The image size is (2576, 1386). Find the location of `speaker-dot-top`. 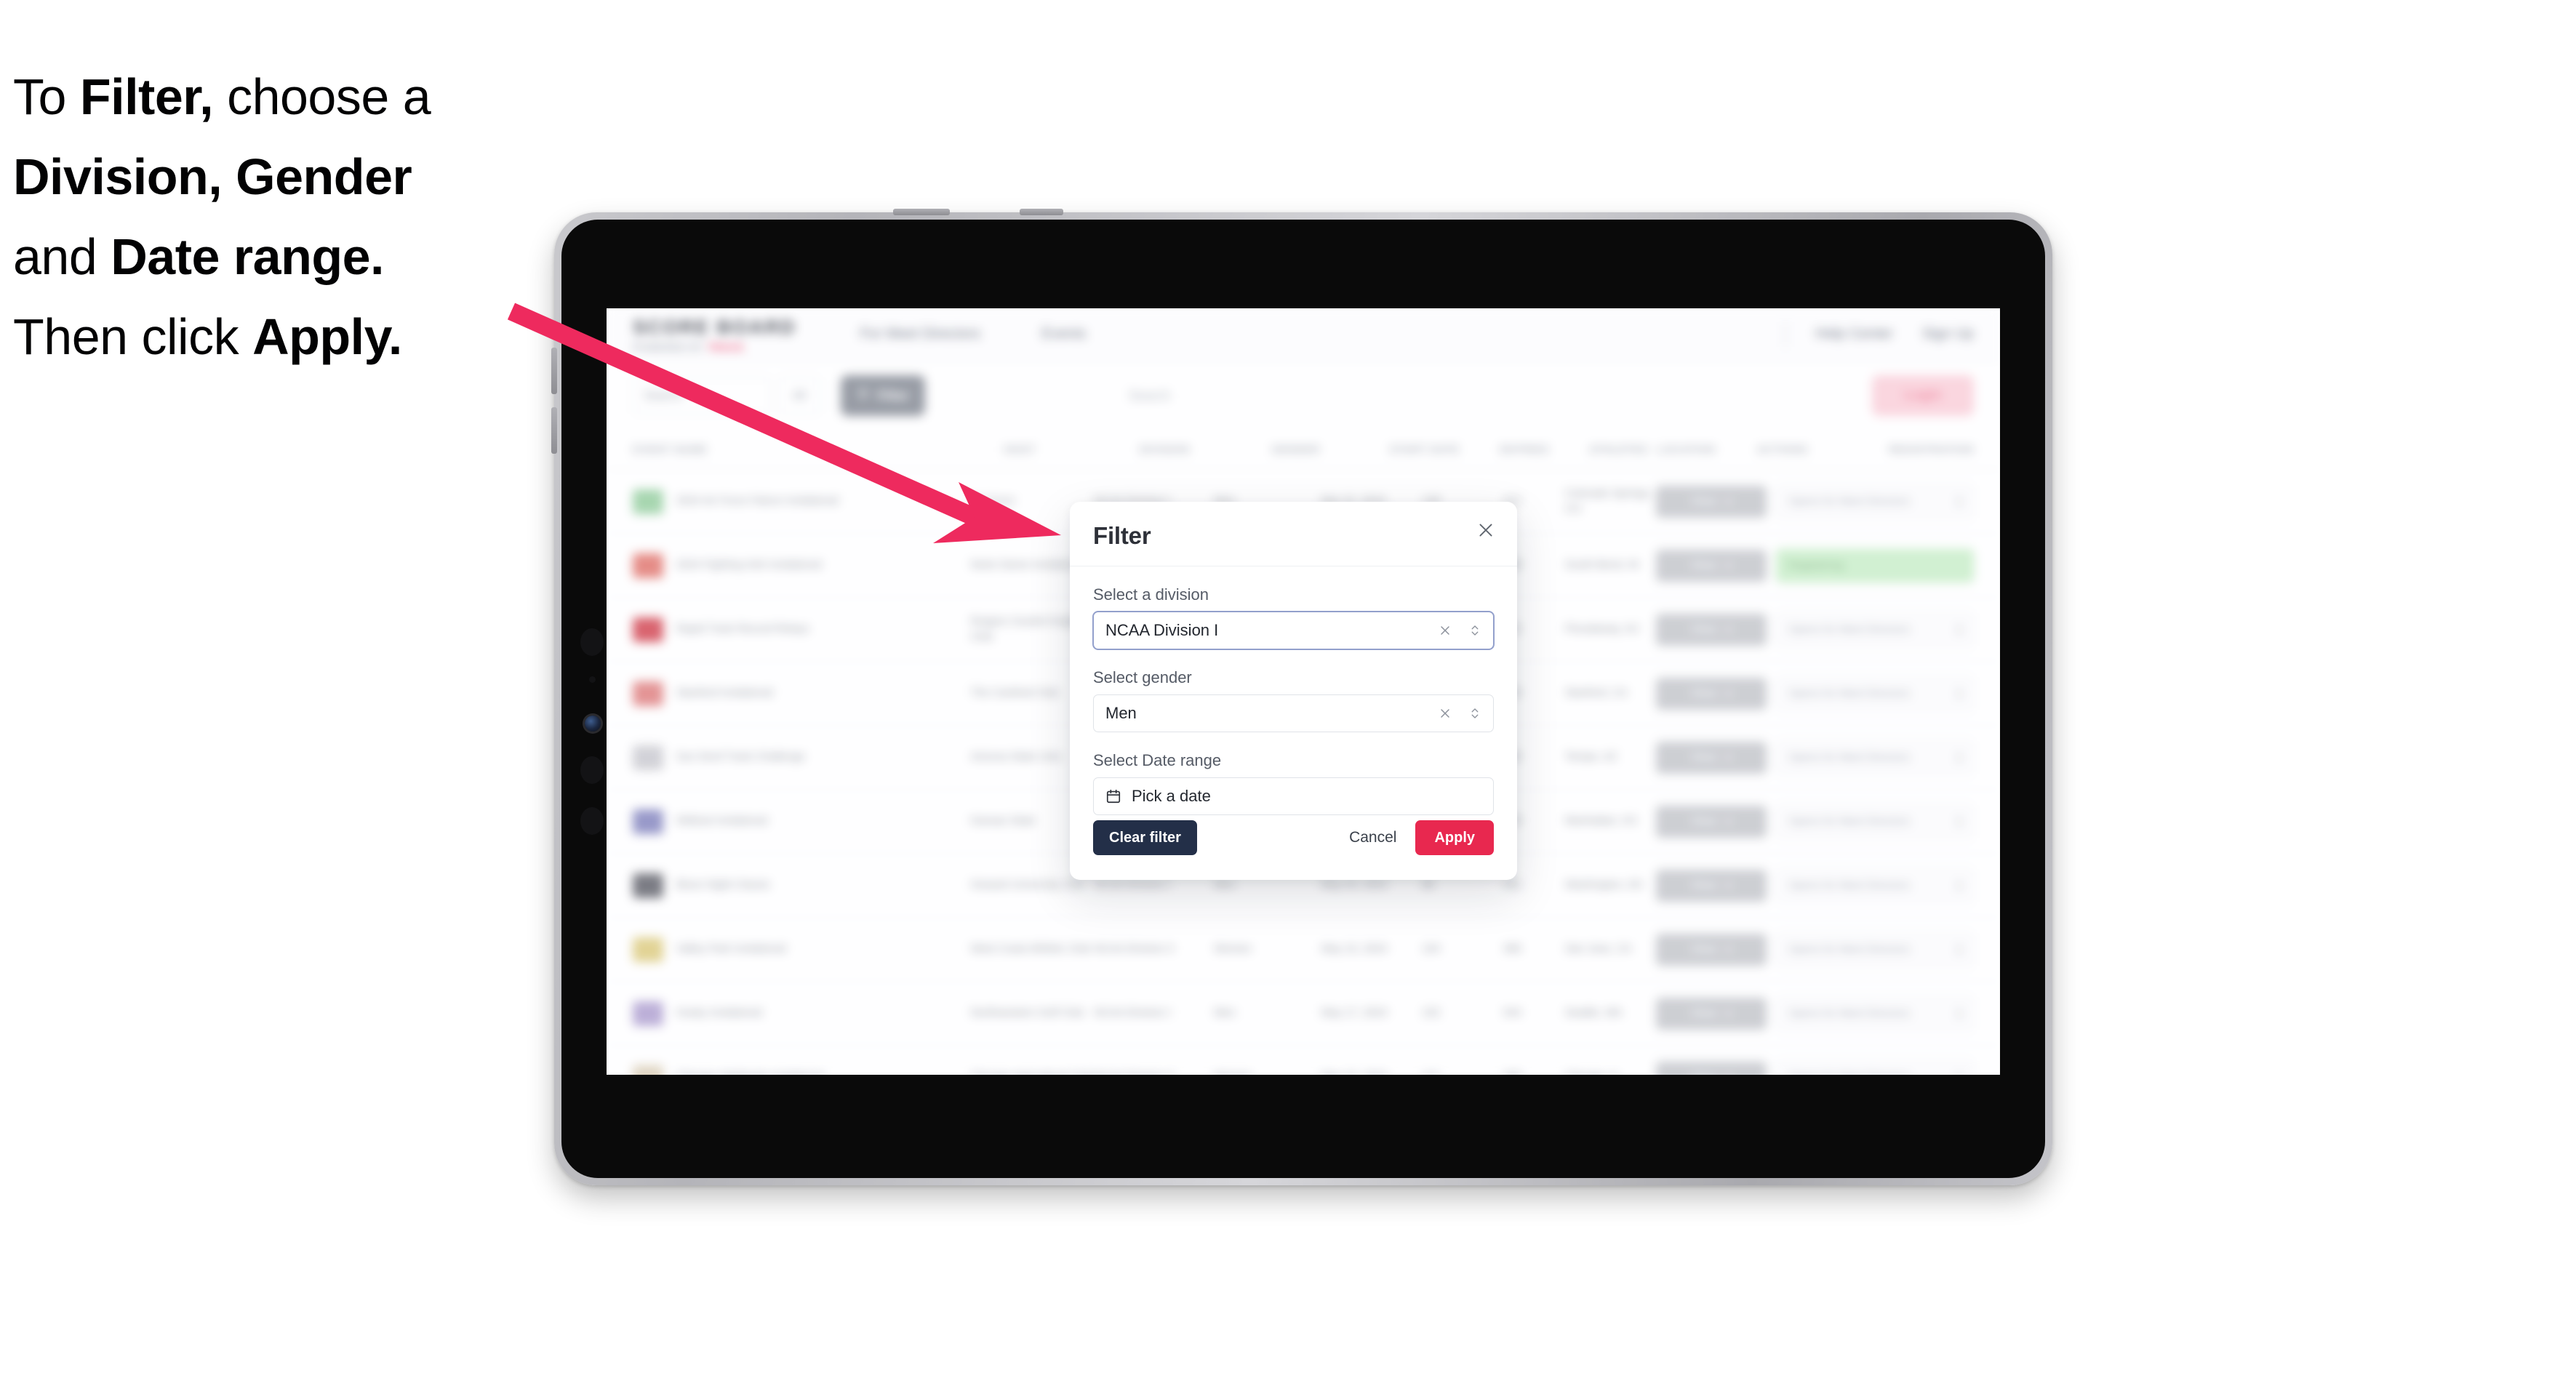

speaker-dot-top is located at coordinates (592, 642).